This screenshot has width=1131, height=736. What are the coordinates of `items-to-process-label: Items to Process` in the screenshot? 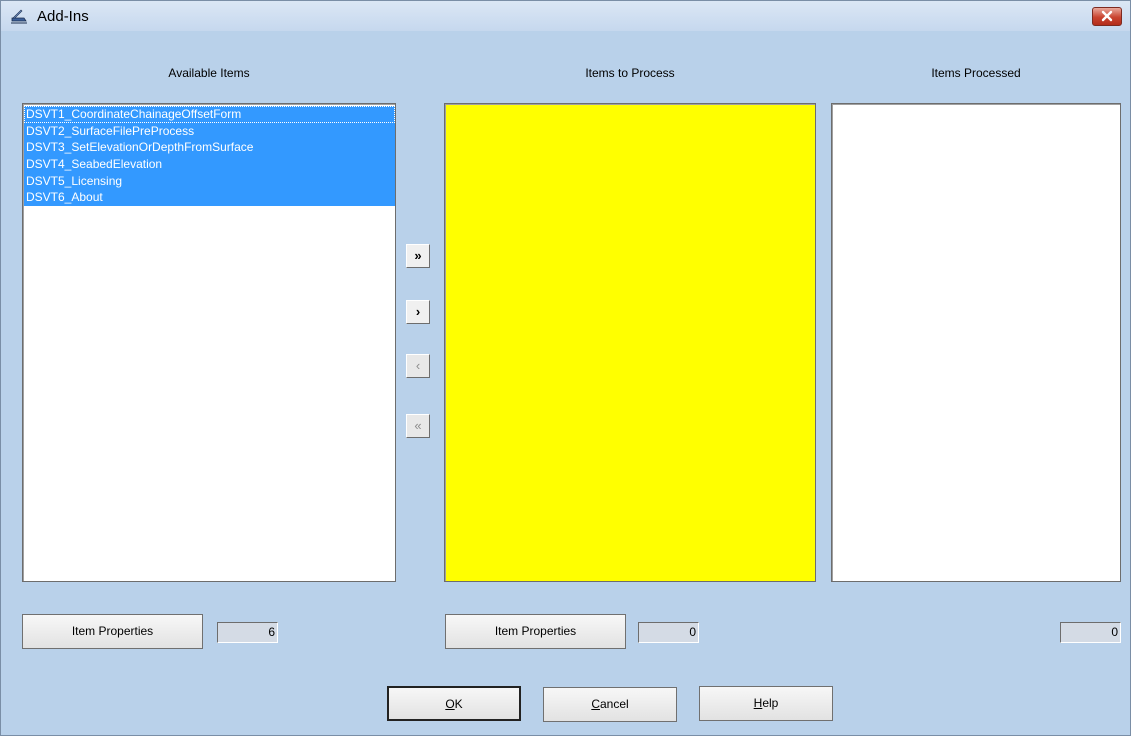 It's located at (630, 73).